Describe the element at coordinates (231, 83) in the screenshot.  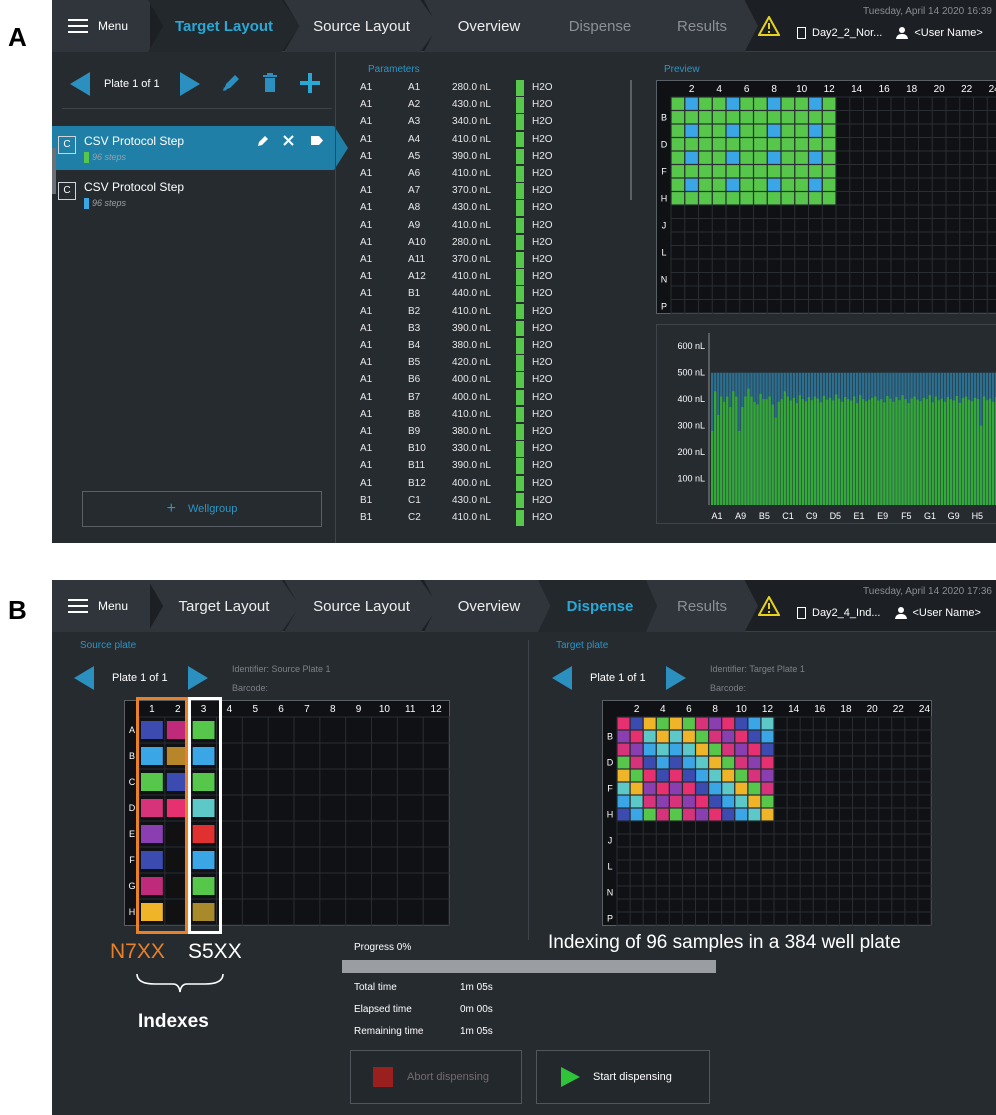
I see `edit-pencil-icon` at that location.